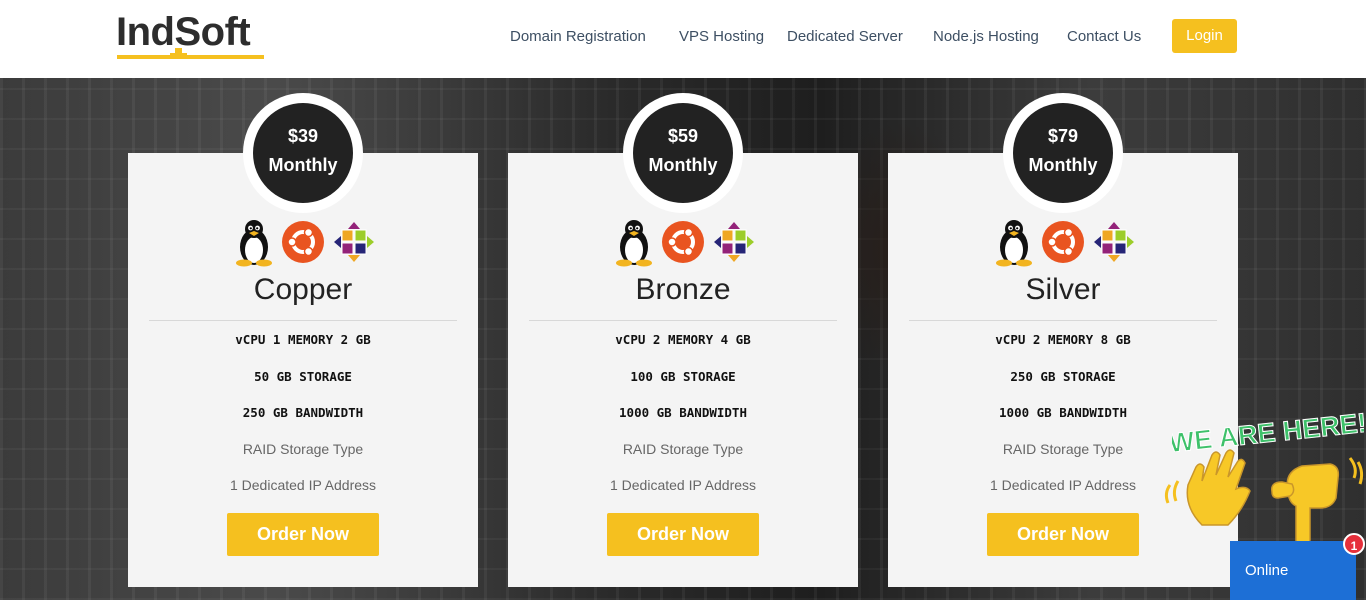 The width and height of the screenshot is (1366, 600). I want to click on login-button: Login, so click(1204, 36).